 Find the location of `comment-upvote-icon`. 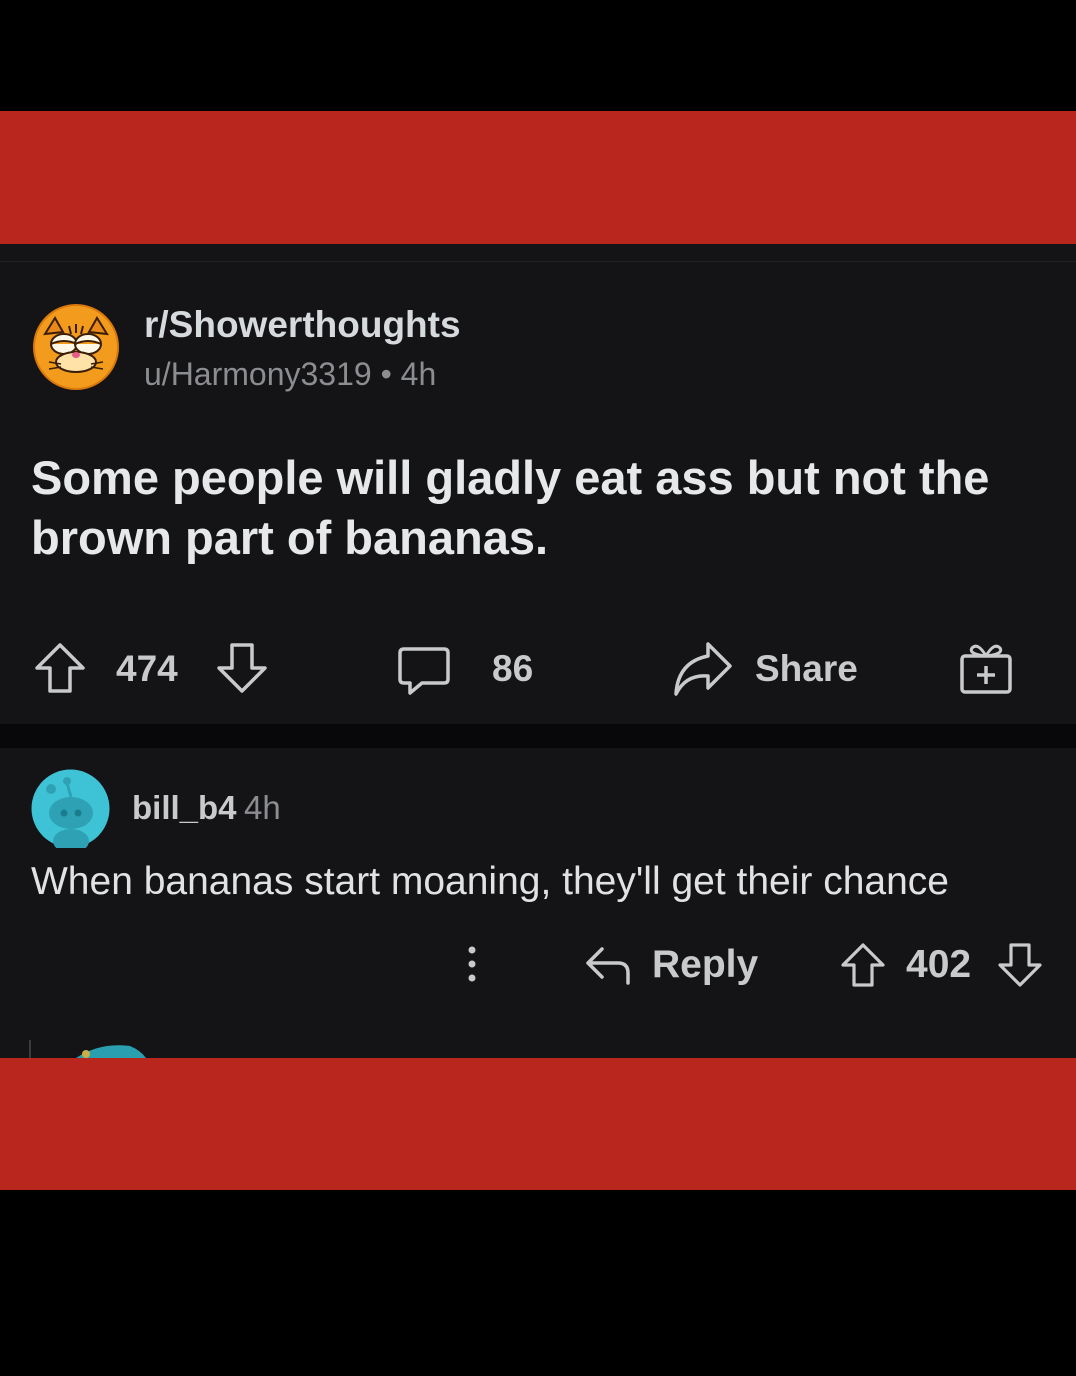

comment-upvote-icon is located at coordinates (863, 965).